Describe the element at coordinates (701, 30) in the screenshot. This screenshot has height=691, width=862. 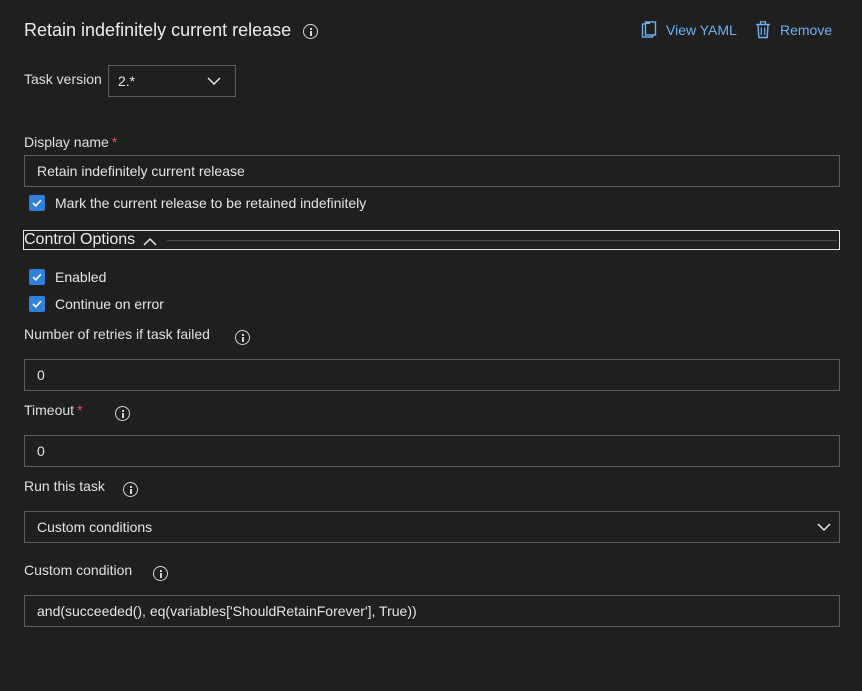
I see `view-yaml-label: View YAML` at that location.